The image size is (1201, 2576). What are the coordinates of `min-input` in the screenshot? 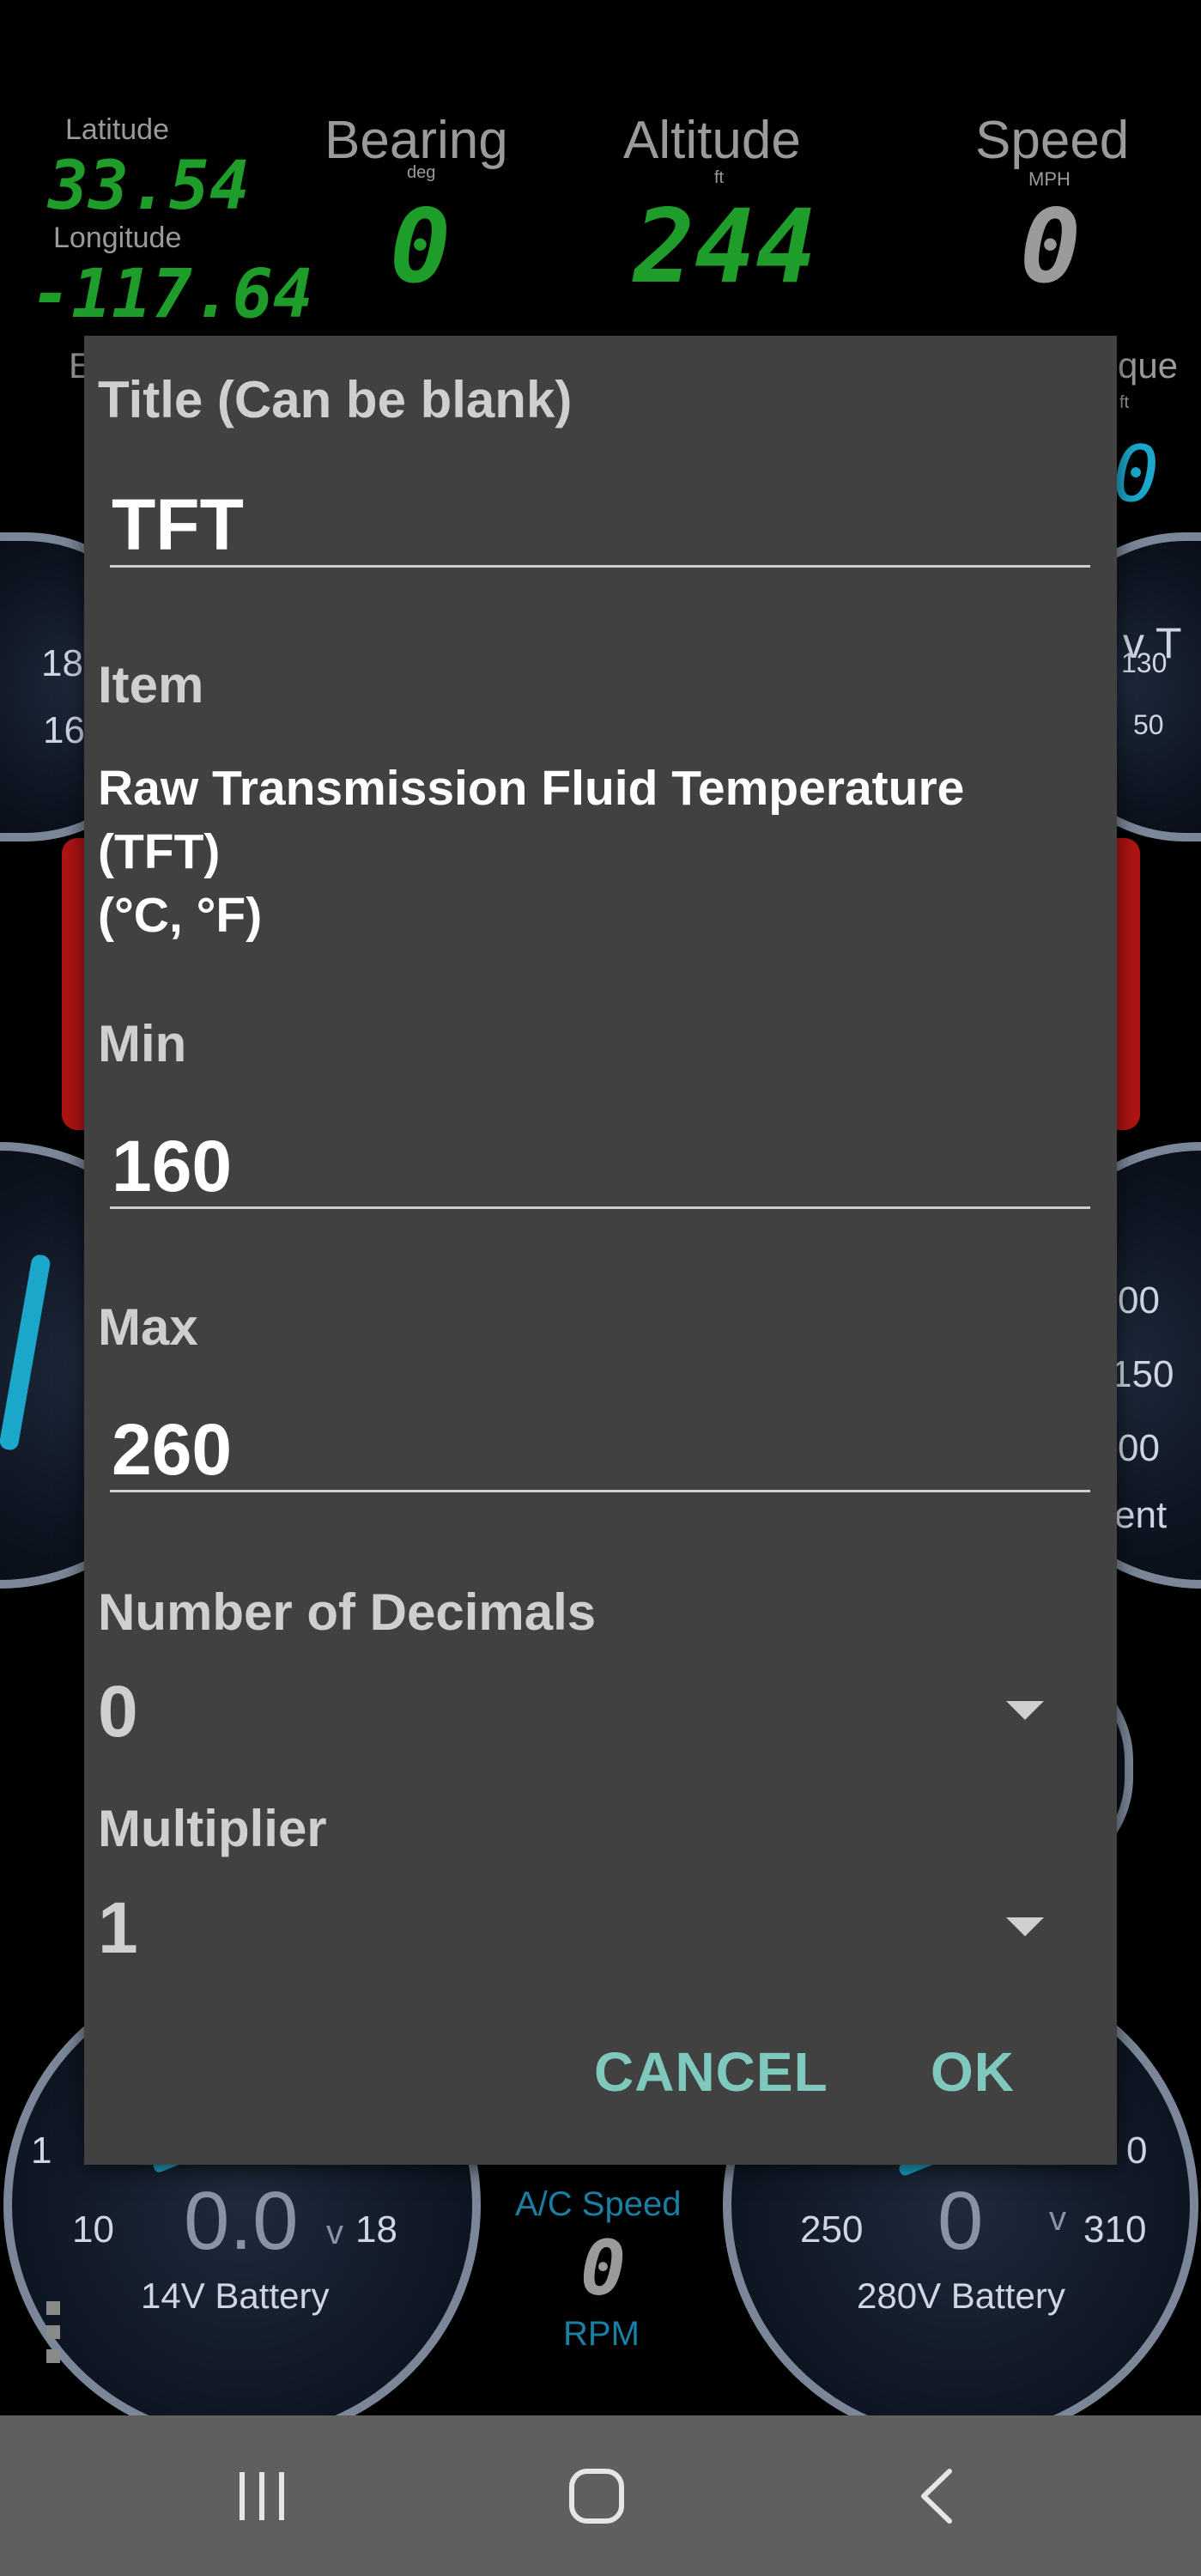 It's located at (602, 1166).